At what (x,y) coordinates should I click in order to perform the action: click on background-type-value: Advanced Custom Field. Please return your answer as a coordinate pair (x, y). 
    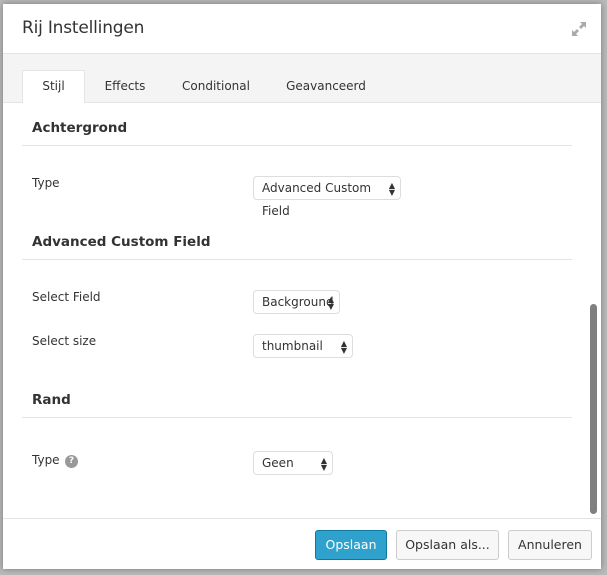
    Looking at the image, I should click on (317, 199).